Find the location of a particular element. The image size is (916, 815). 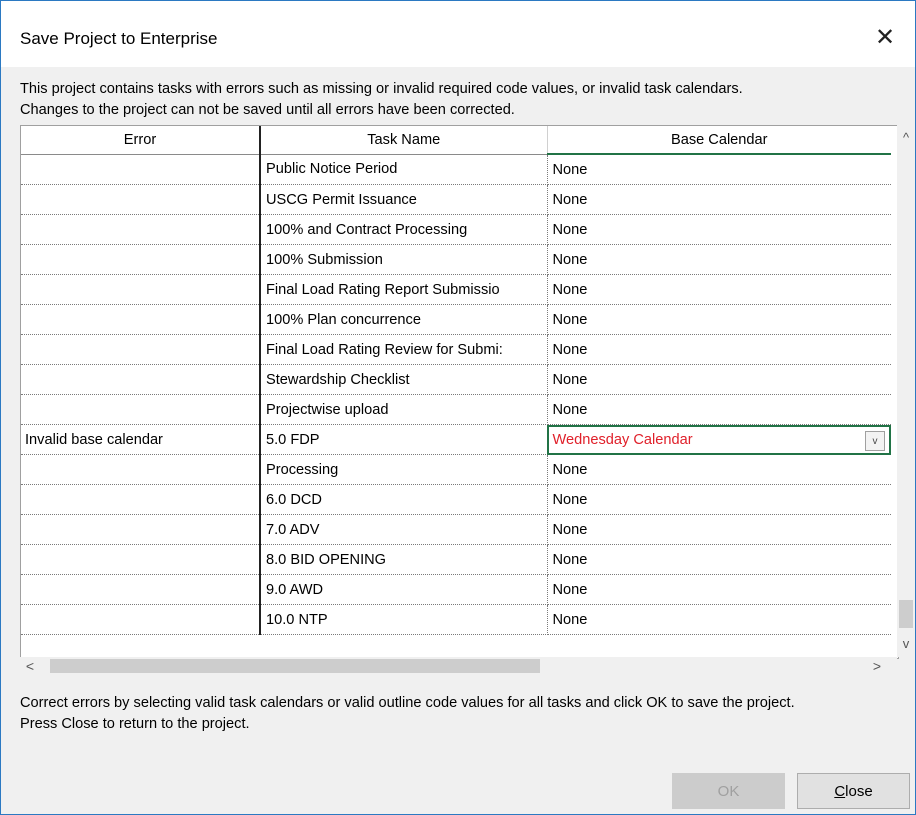

task-name-cell: Final Load Rating Report Submissio is located at coordinates (404, 289).